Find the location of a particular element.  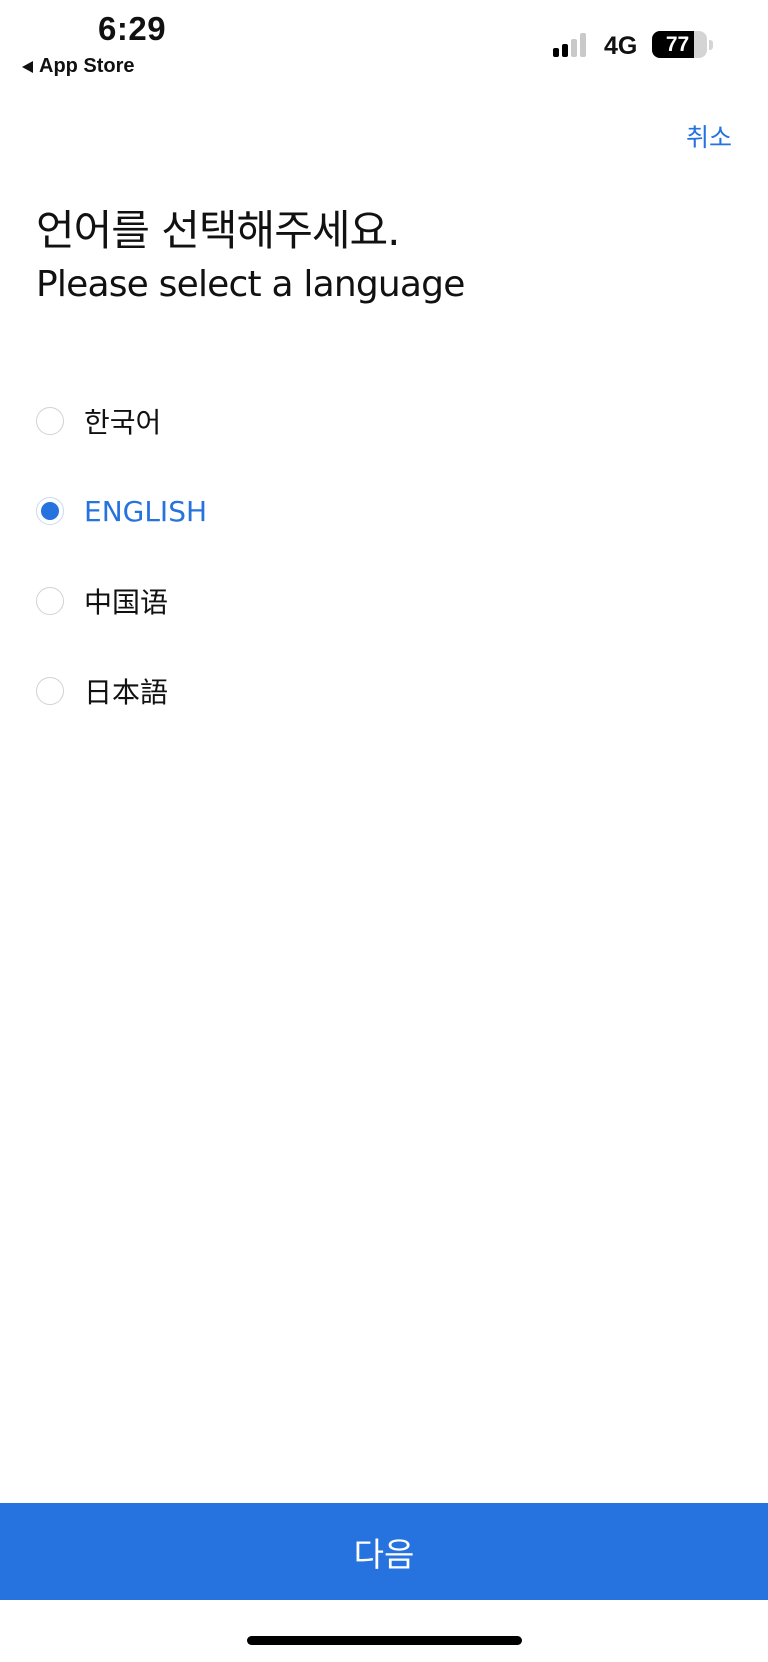

battery-tip is located at coordinates (711, 45).